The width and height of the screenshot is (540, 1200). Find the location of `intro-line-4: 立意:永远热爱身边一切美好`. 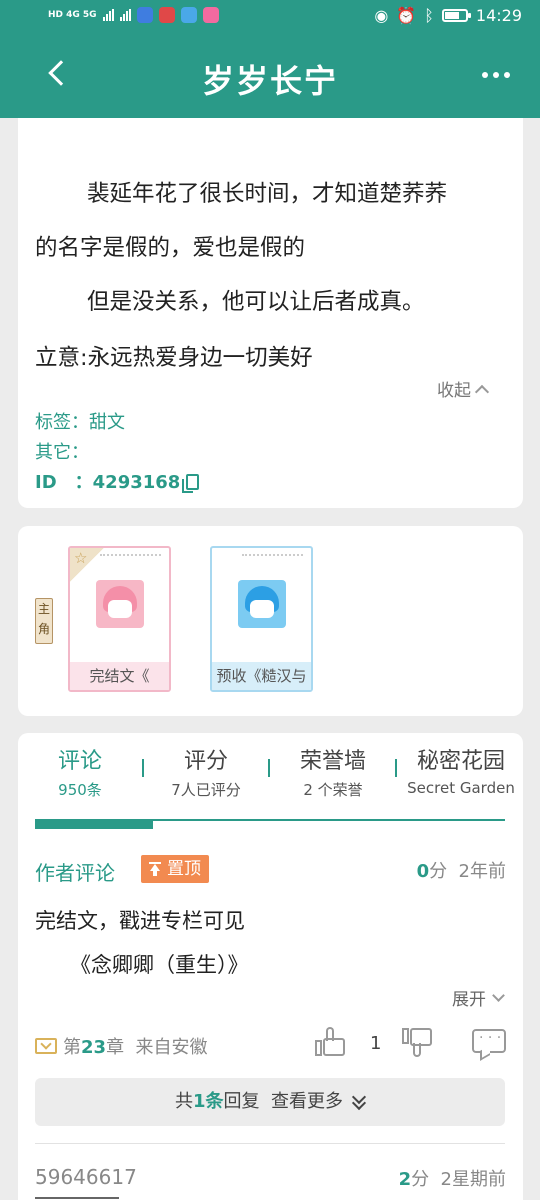

intro-line-4: 立意:永远热爱身边一切美好 is located at coordinates (174, 358).